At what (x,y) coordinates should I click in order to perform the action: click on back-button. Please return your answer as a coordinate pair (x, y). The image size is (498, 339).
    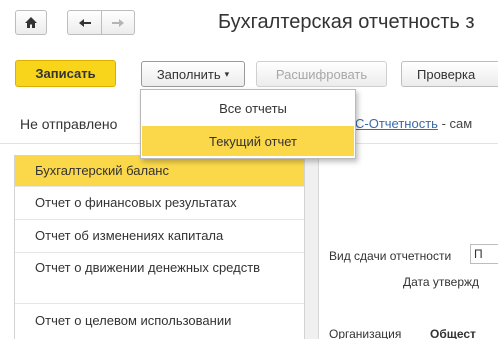
    Looking at the image, I should click on (84, 22).